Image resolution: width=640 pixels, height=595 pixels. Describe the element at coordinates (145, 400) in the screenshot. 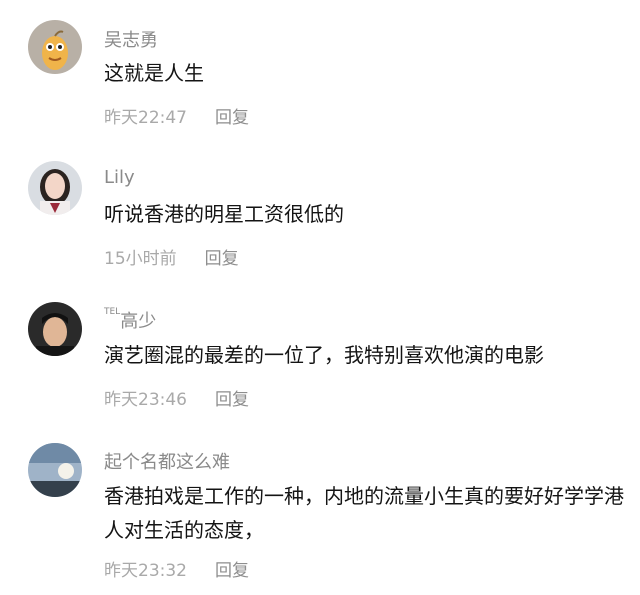

I see `comment-time: 昨天23:46` at that location.